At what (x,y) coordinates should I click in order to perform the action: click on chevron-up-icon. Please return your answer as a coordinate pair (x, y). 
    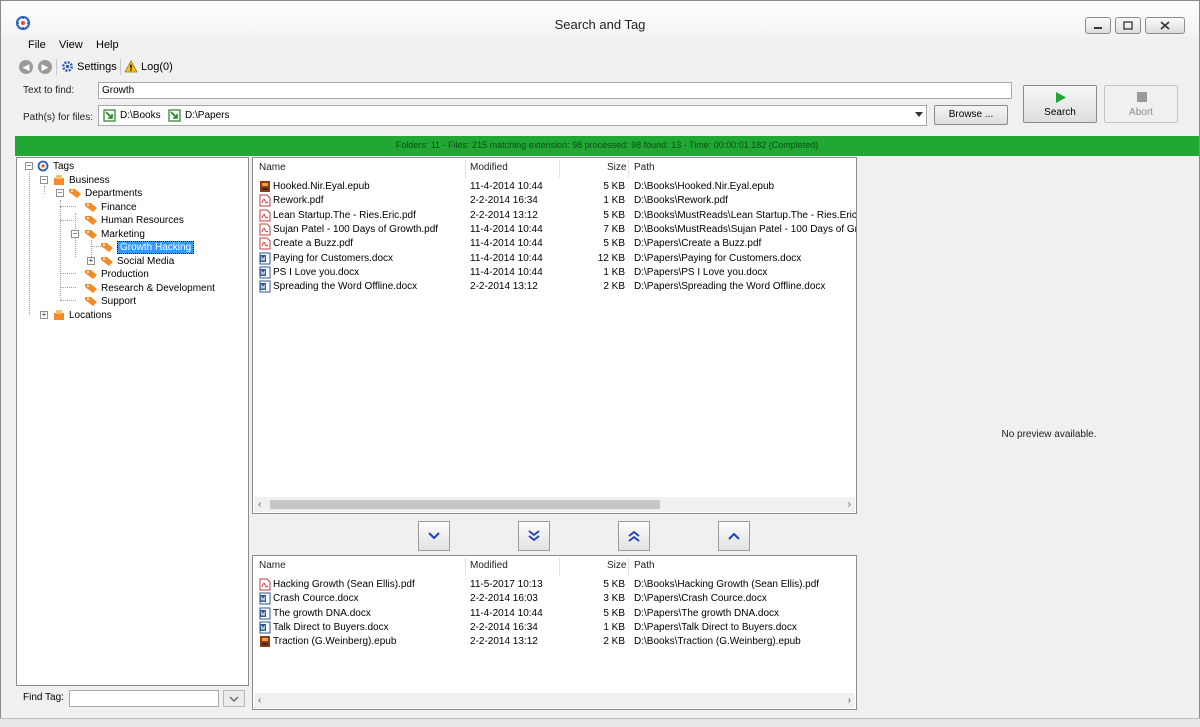
    Looking at the image, I should click on (734, 536).